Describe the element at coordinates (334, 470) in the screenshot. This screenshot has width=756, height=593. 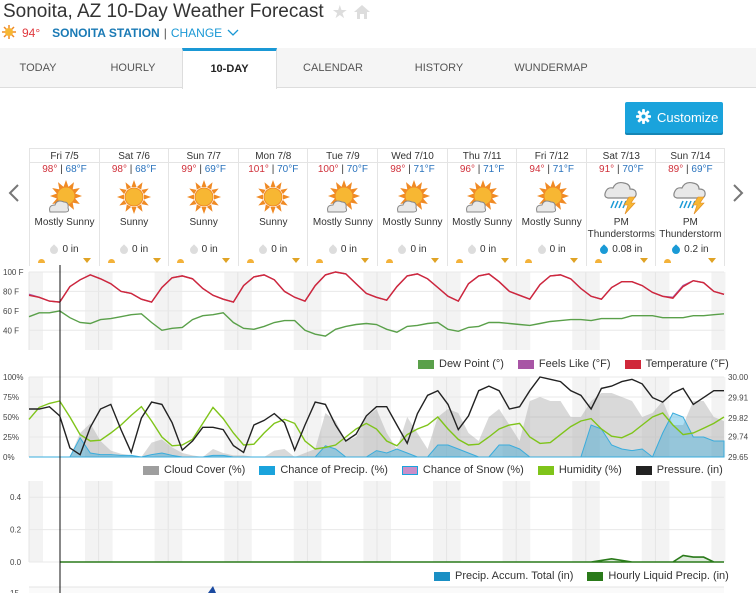
I see `legend-chance-precip: Chance of Precip. (%)` at that location.